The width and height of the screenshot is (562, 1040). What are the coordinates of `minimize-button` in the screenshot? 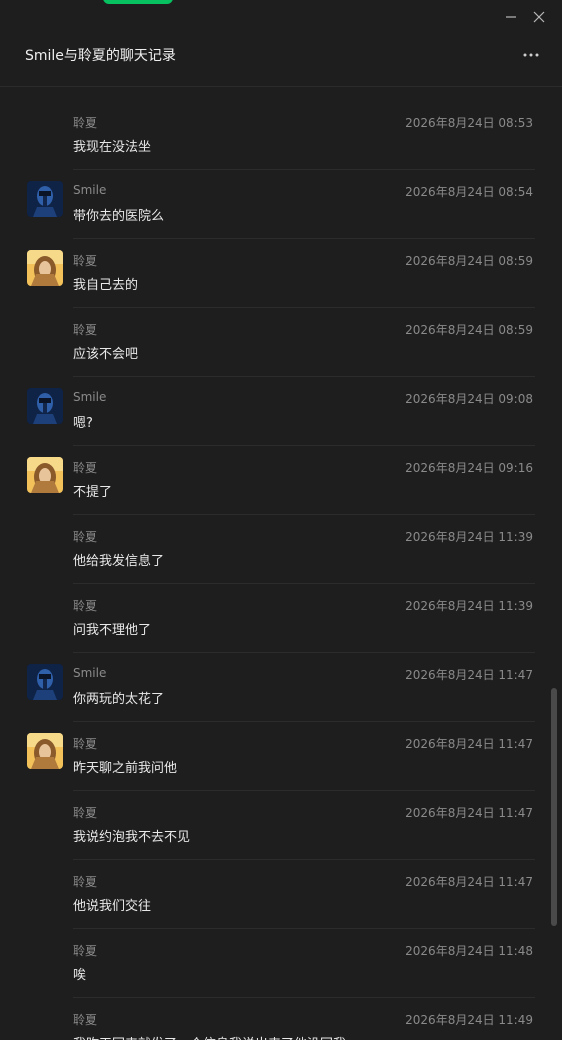 It's located at (511, 17).